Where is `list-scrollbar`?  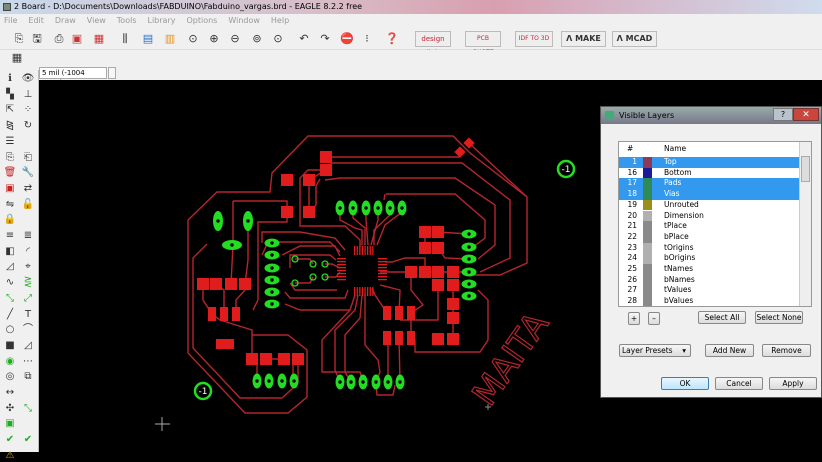 list-scrollbar is located at coordinates (805, 224).